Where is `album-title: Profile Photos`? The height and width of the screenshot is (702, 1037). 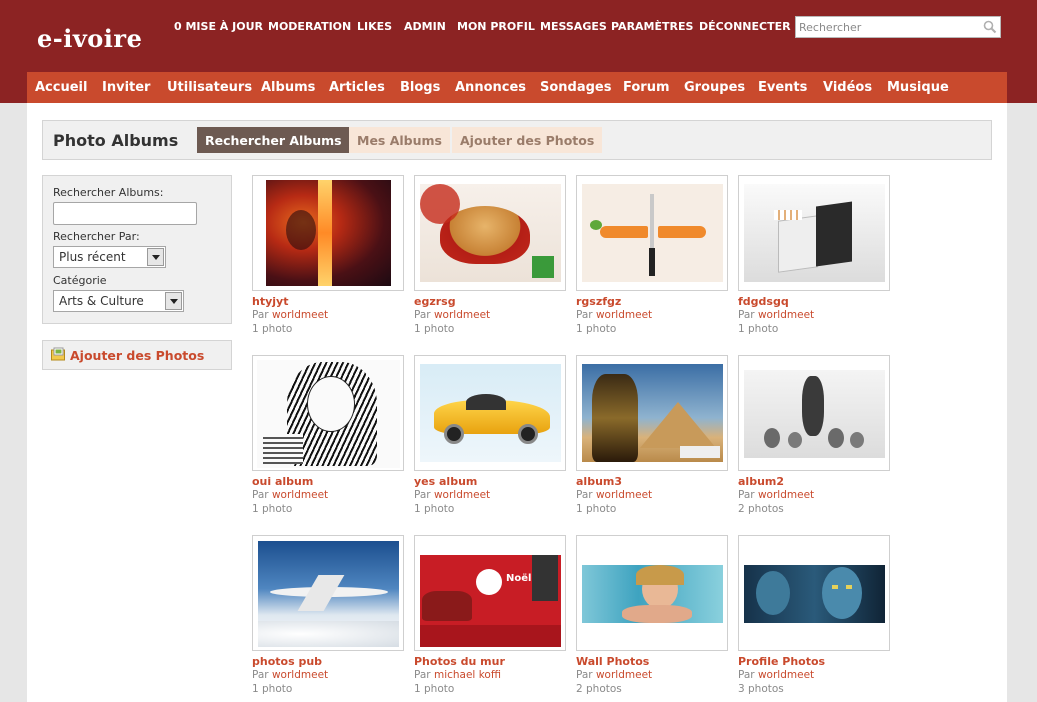
album-title: Profile Photos is located at coordinates (781, 661).